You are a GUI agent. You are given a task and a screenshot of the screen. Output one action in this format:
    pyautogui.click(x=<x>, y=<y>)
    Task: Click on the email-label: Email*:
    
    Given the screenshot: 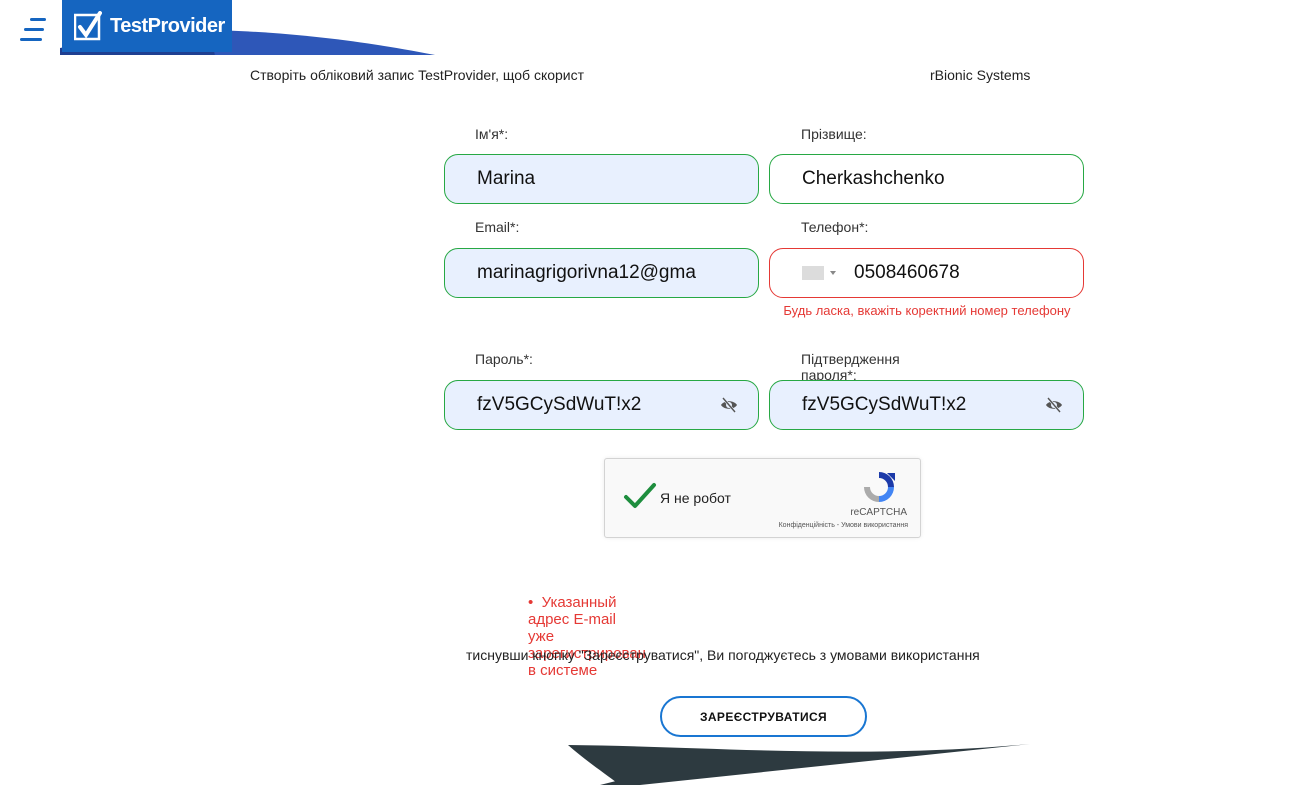 What is the action you would take?
    pyautogui.click(x=497, y=227)
    